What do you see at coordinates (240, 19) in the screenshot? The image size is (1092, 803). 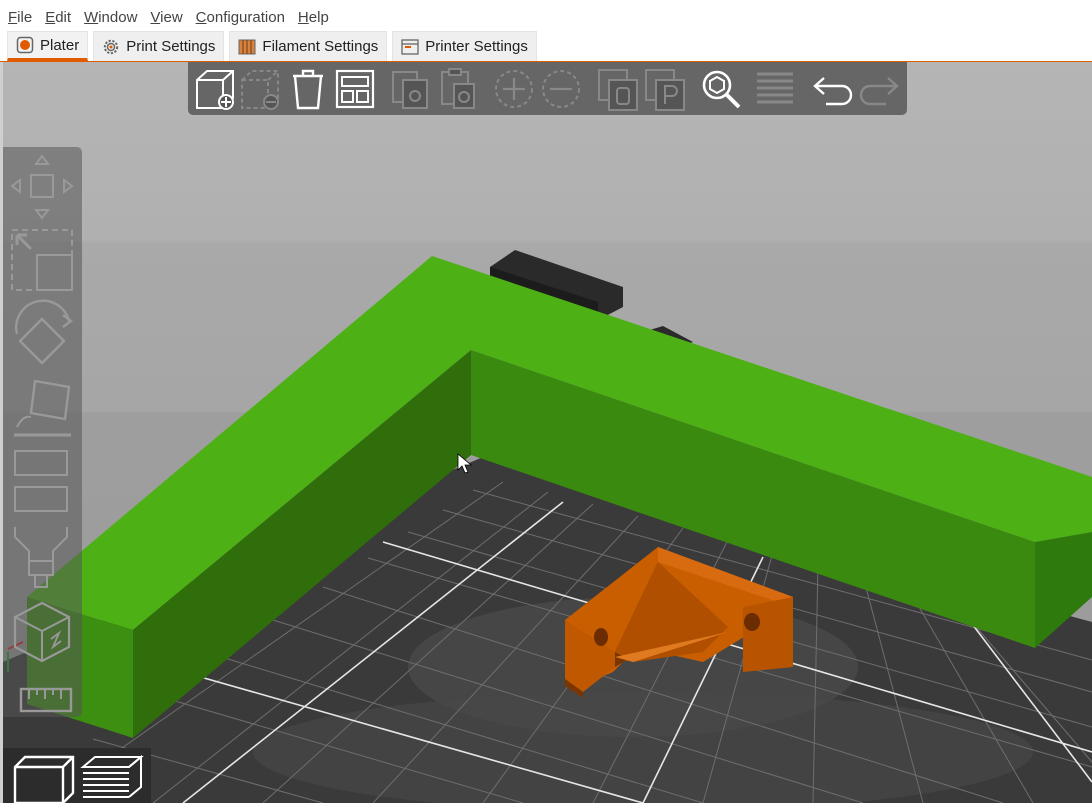 I see `menu-configuration: Configuration` at bounding box center [240, 19].